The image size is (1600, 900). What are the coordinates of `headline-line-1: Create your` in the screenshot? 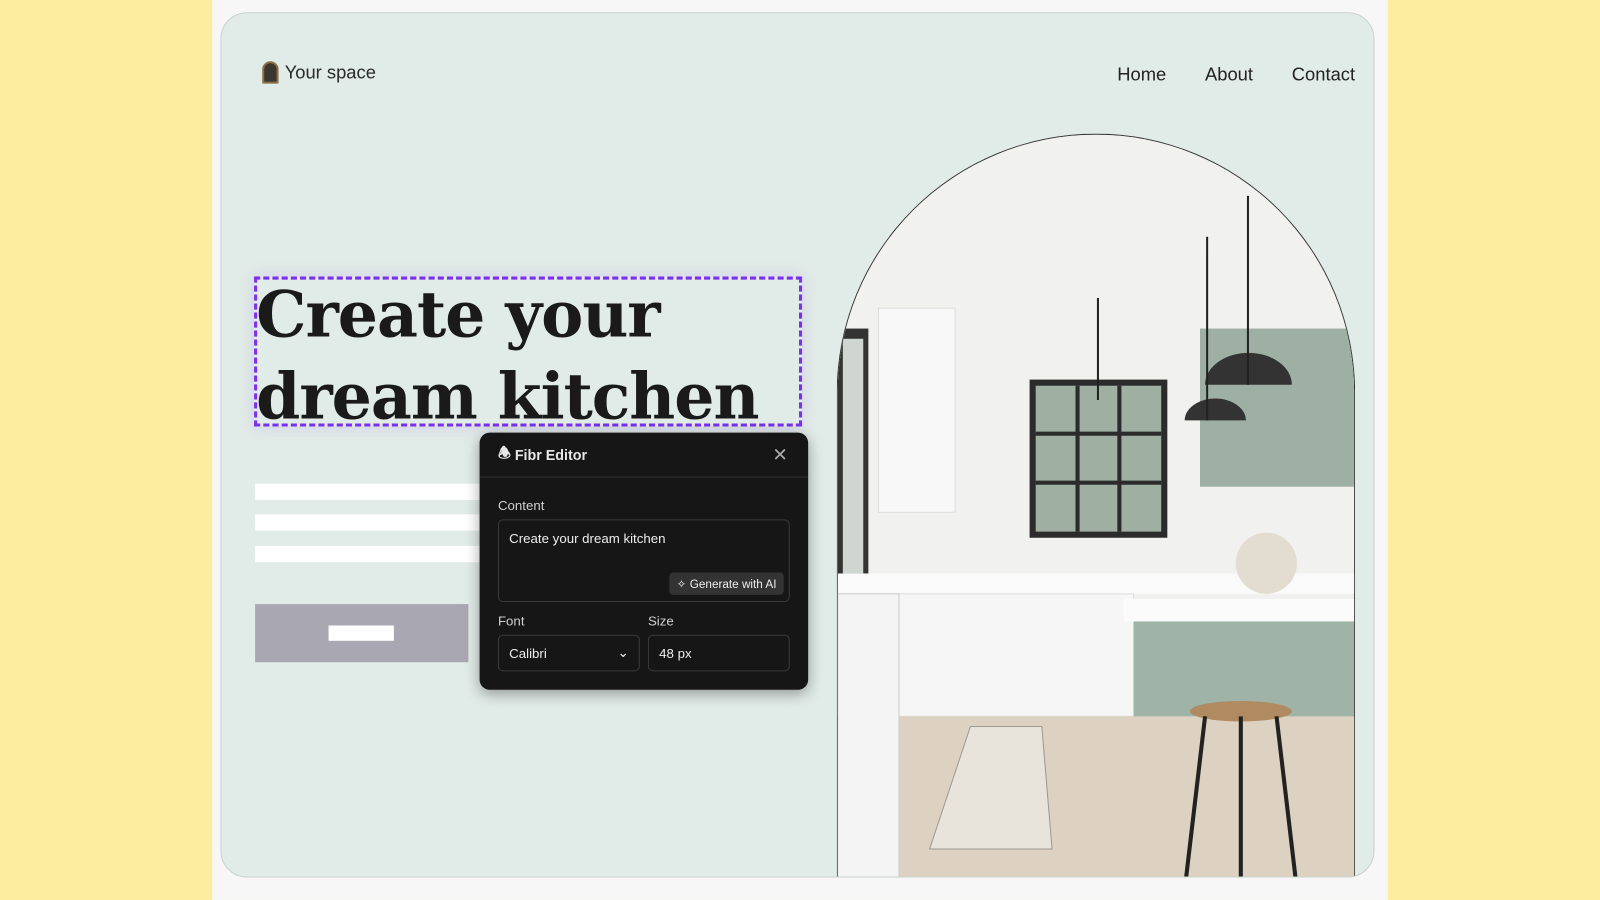 It's located at (458, 315).